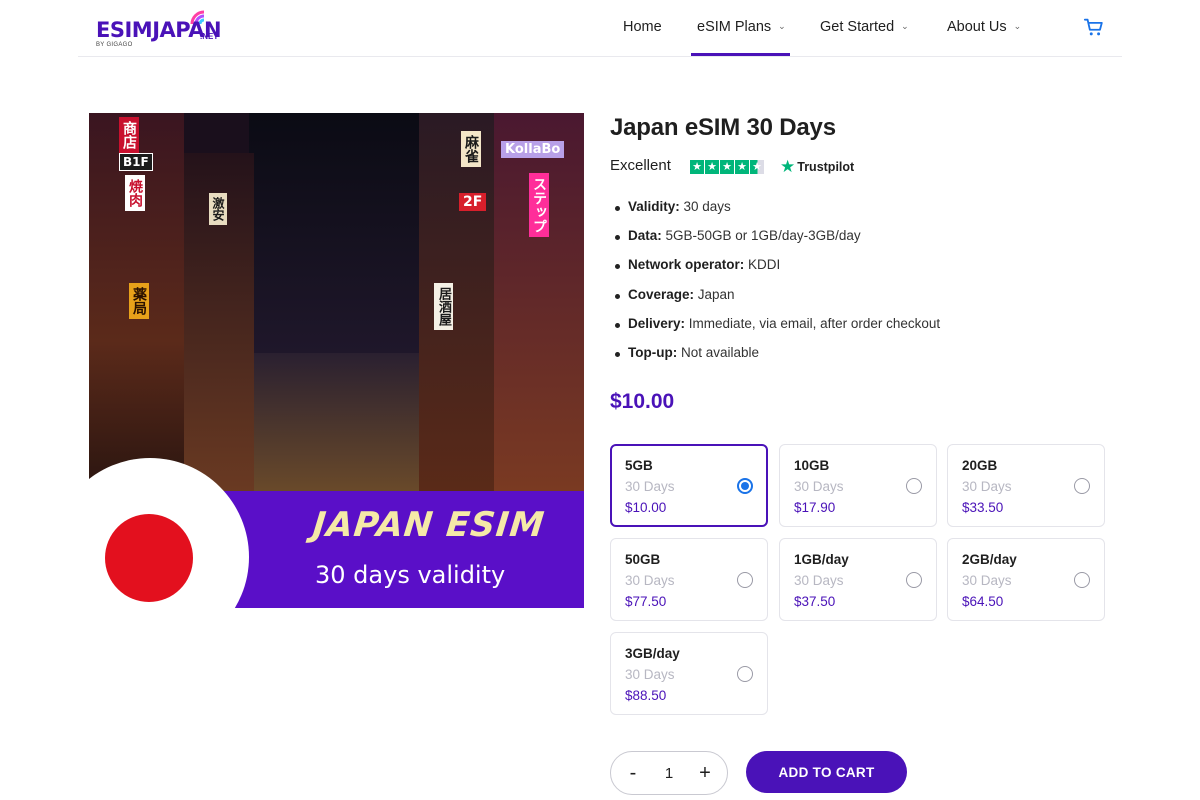 Image resolution: width=1200 pixels, height=800 pixels. What do you see at coordinates (539, 303) in the screenshot?
I see `image-building-right` at bounding box center [539, 303].